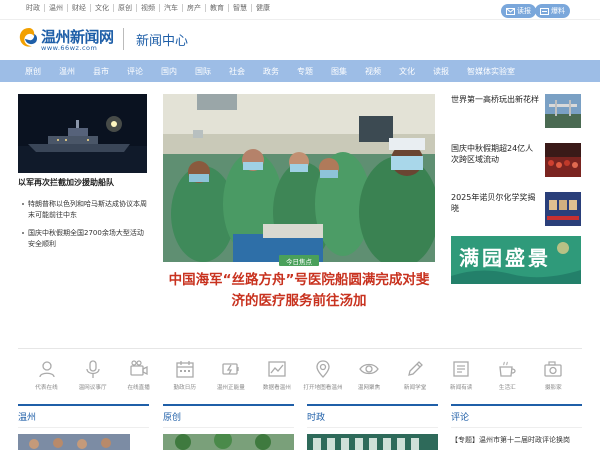  I want to click on left-news-item: 国庆中秋假期全国2700余场大型活动安全顺利, so click(83, 239).